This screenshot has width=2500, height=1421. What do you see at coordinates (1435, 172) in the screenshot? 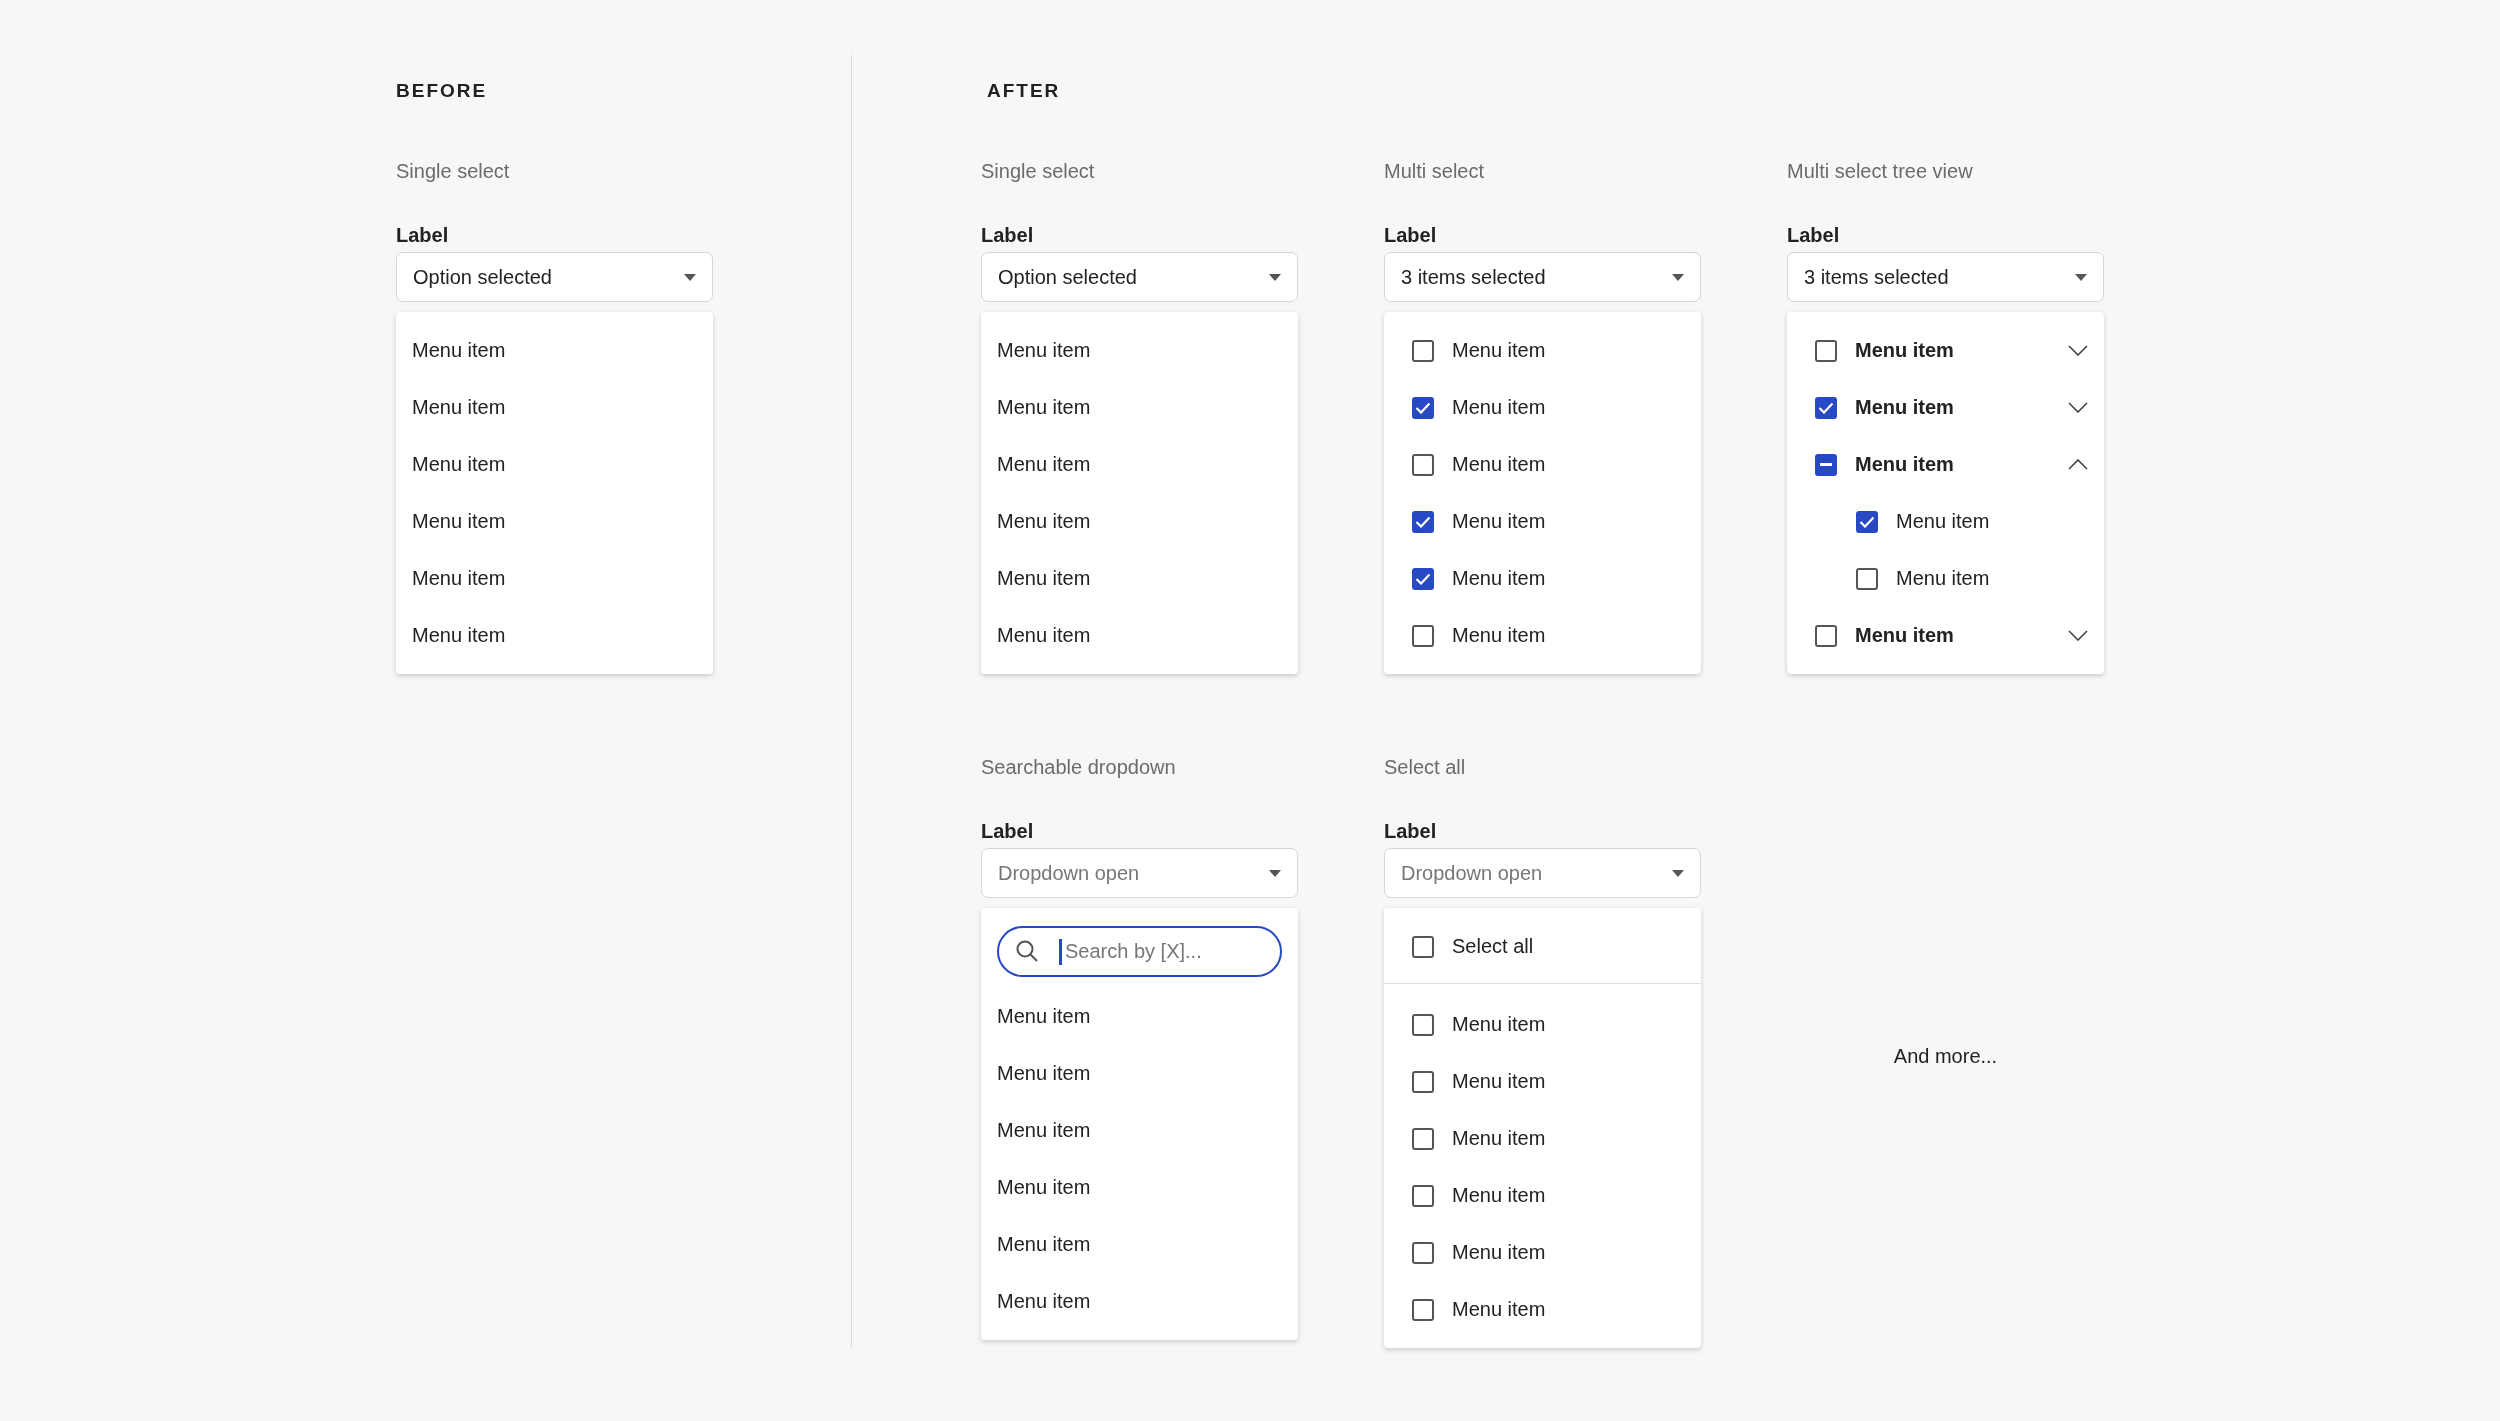
I see `example-title: Multi select` at bounding box center [1435, 172].